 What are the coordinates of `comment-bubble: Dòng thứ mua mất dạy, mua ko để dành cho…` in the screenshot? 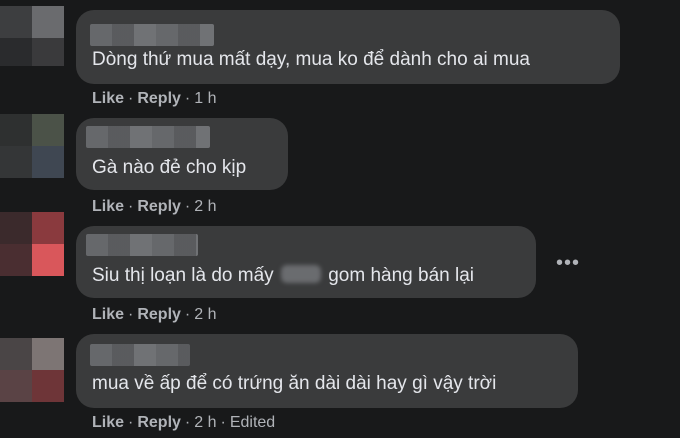 It's located at (348, 47).